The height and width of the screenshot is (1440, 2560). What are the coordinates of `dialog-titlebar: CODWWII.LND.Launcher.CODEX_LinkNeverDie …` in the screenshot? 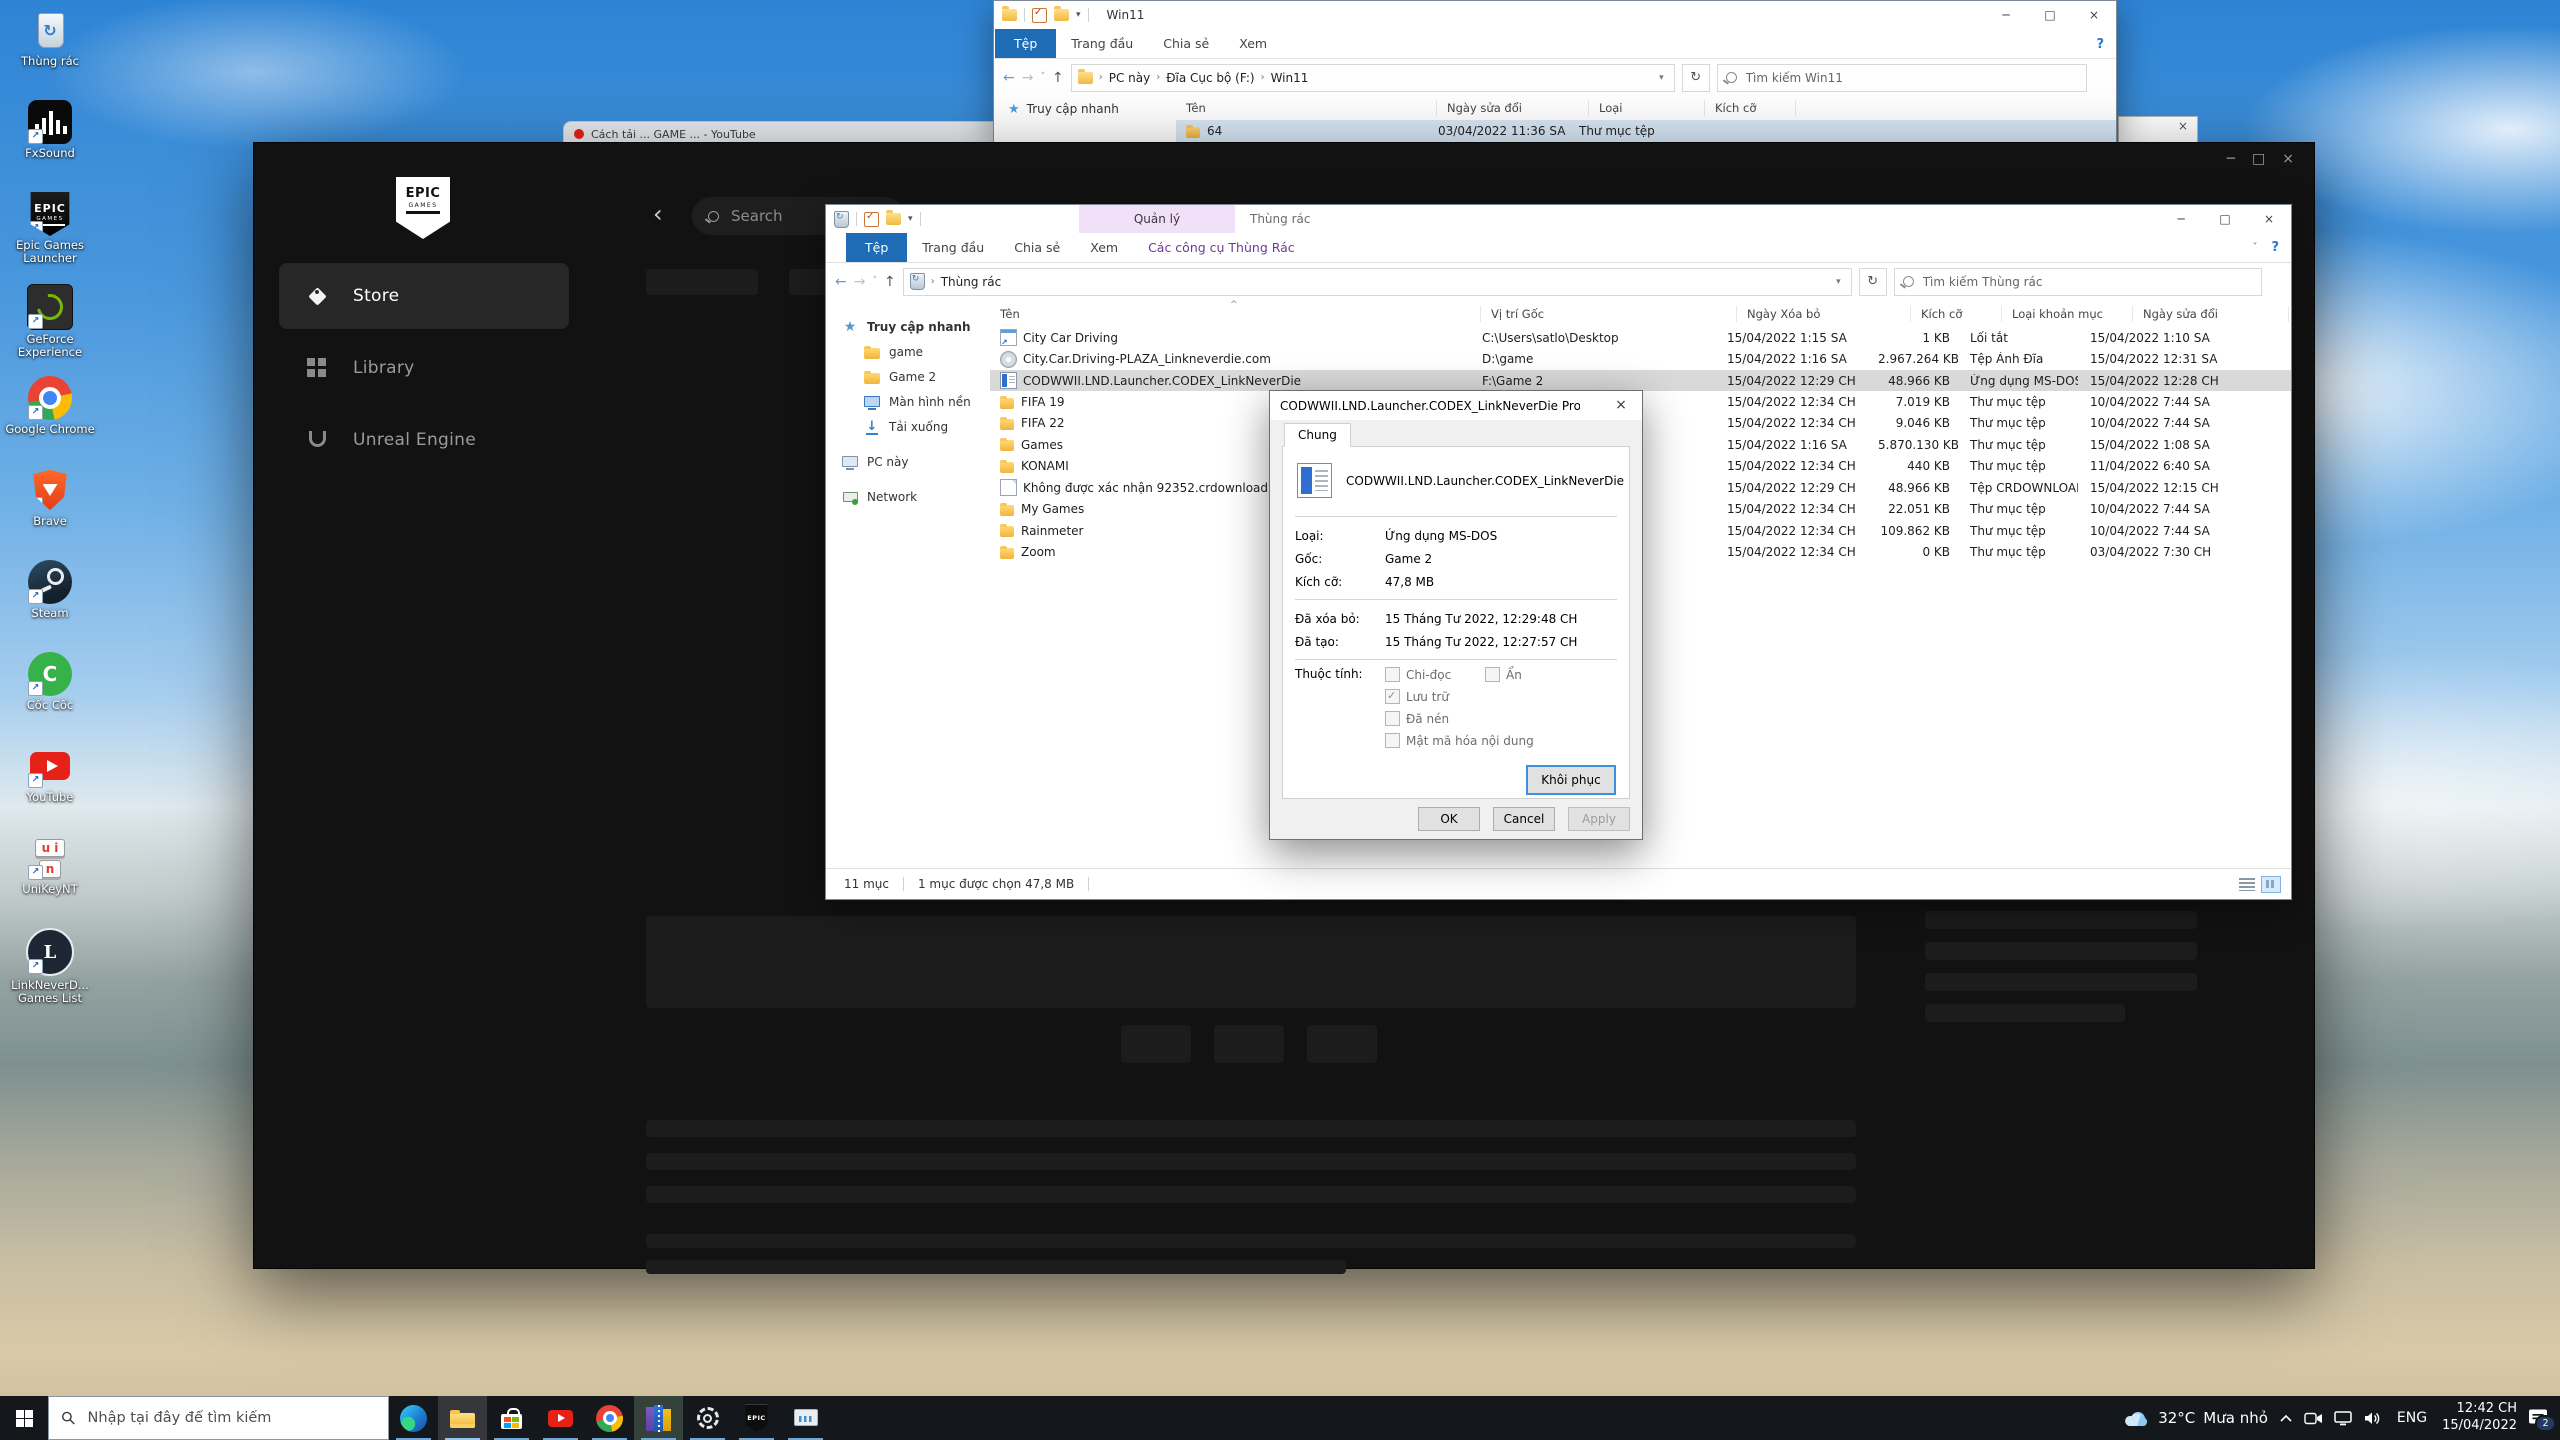 It's located at (1456, 405).